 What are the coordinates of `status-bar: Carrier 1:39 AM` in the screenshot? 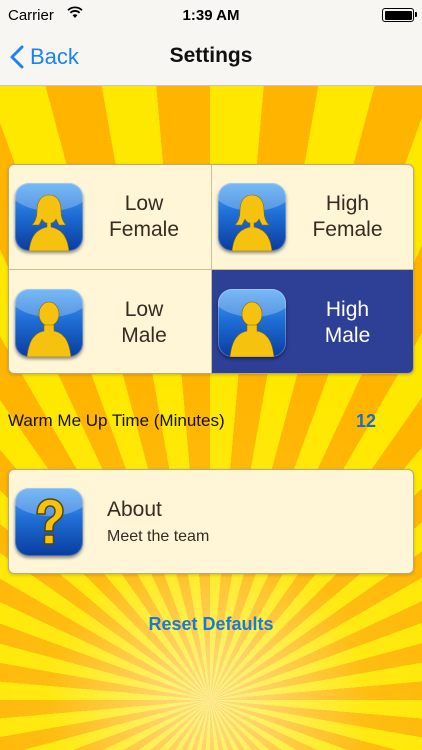 It's located at (211, 15).